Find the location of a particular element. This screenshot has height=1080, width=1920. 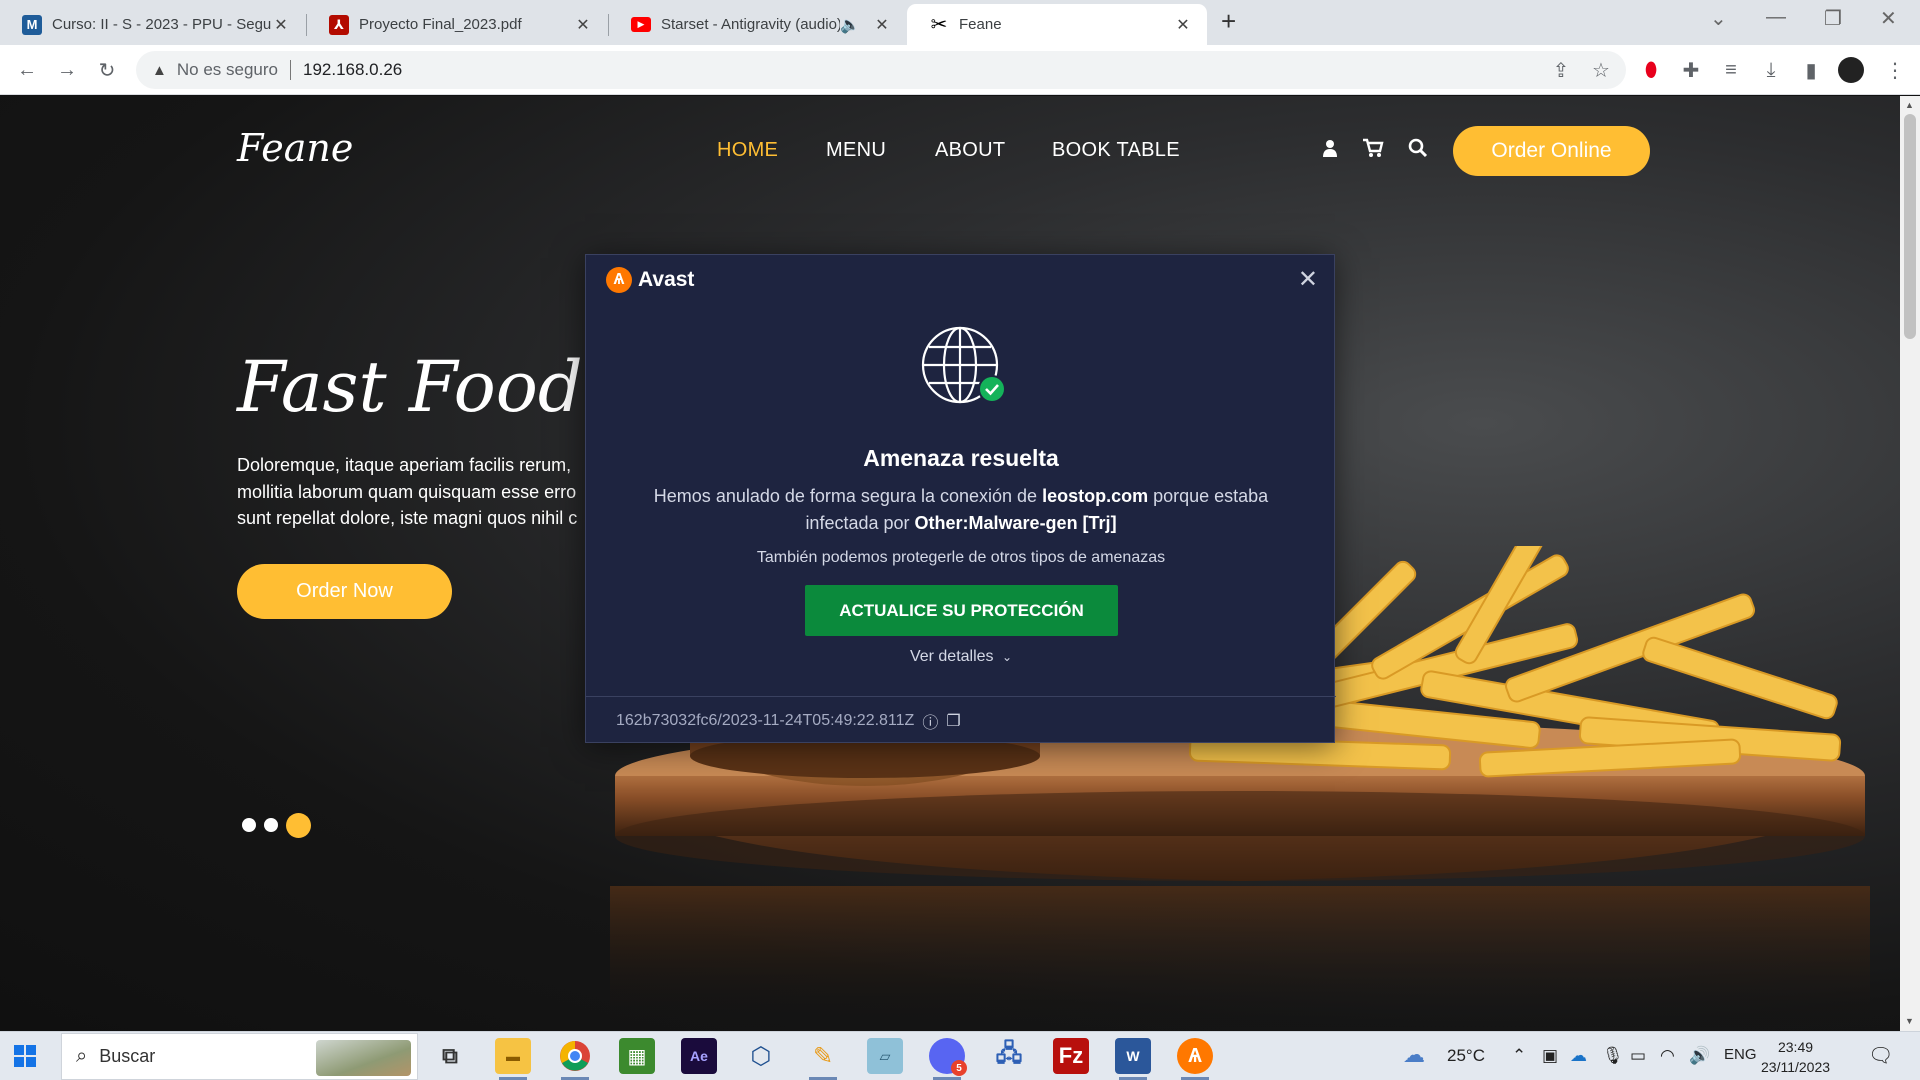

new-tab-button: + is located at coordinates (1228, 21).